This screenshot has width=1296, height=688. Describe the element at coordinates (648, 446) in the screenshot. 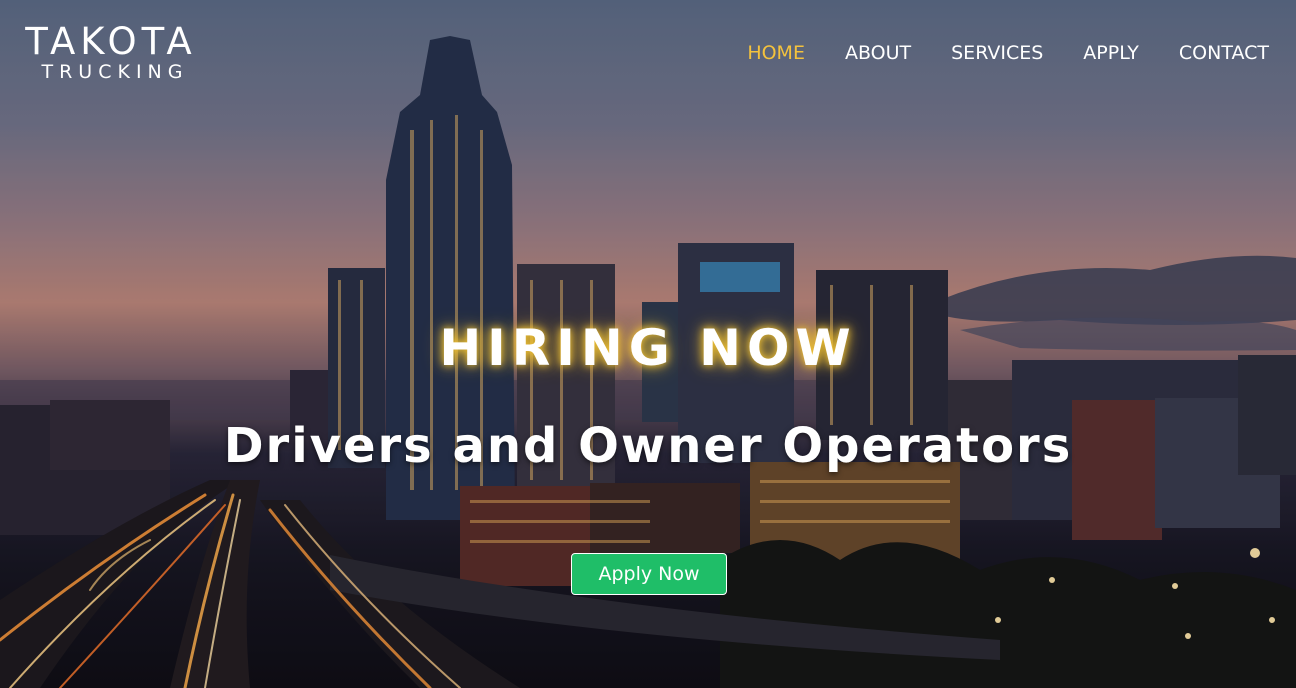

I see `hero-subheadline: Drivers and Owner Operators` at that location.